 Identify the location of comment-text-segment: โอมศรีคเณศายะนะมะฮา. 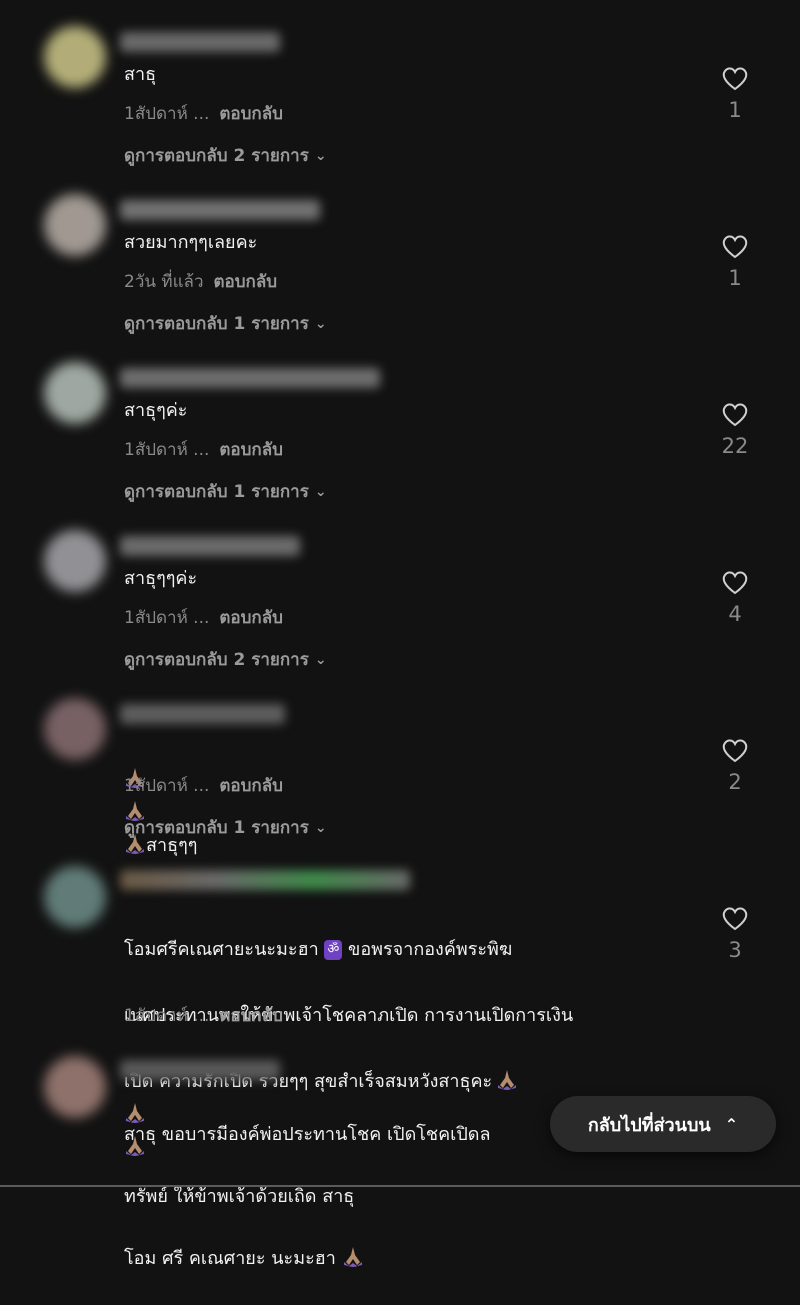
(221, 949).